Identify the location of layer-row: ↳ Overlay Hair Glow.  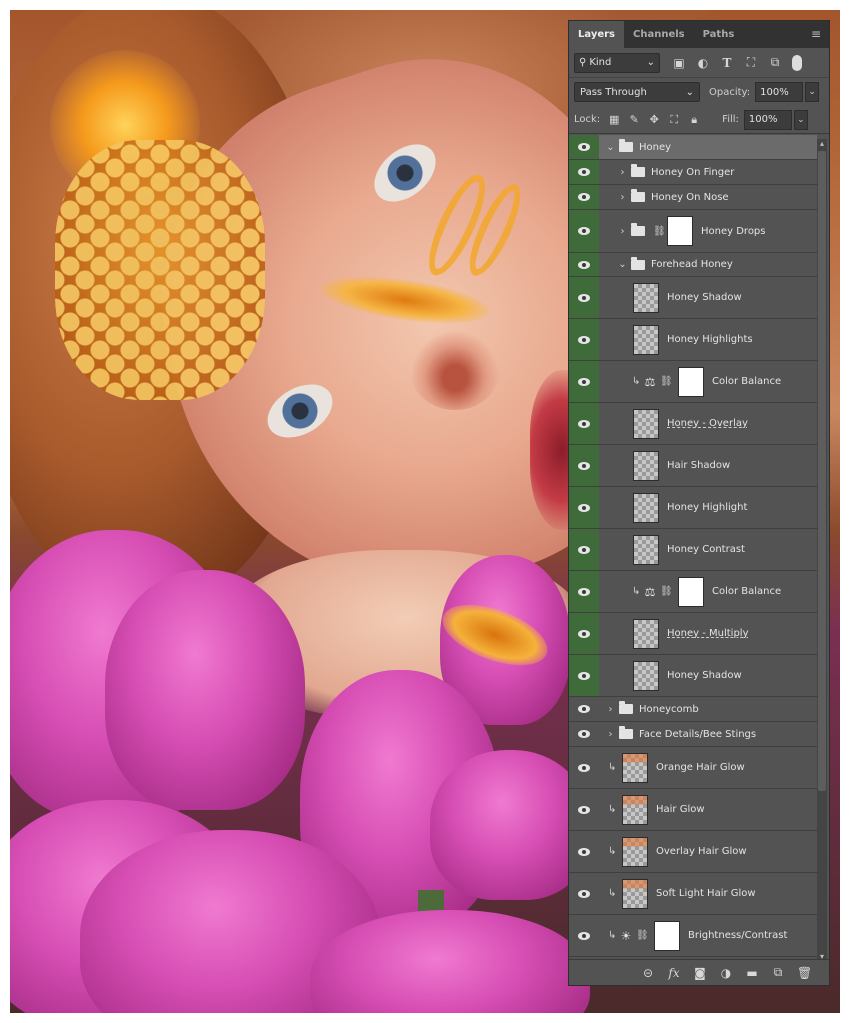
(693, 852).